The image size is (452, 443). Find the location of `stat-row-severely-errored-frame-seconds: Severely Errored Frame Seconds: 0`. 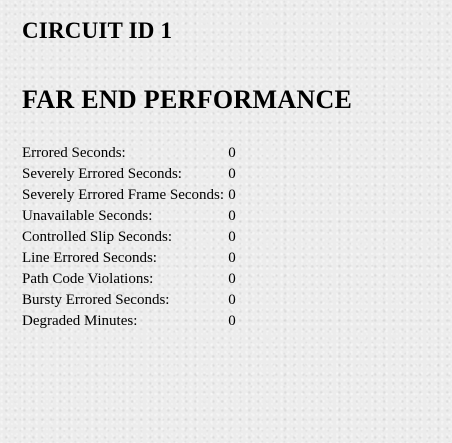

stat-row-severely-errored-frame-seconds: Severely Errored Frame Seconds: 0 is located at coordinates (131, 195).